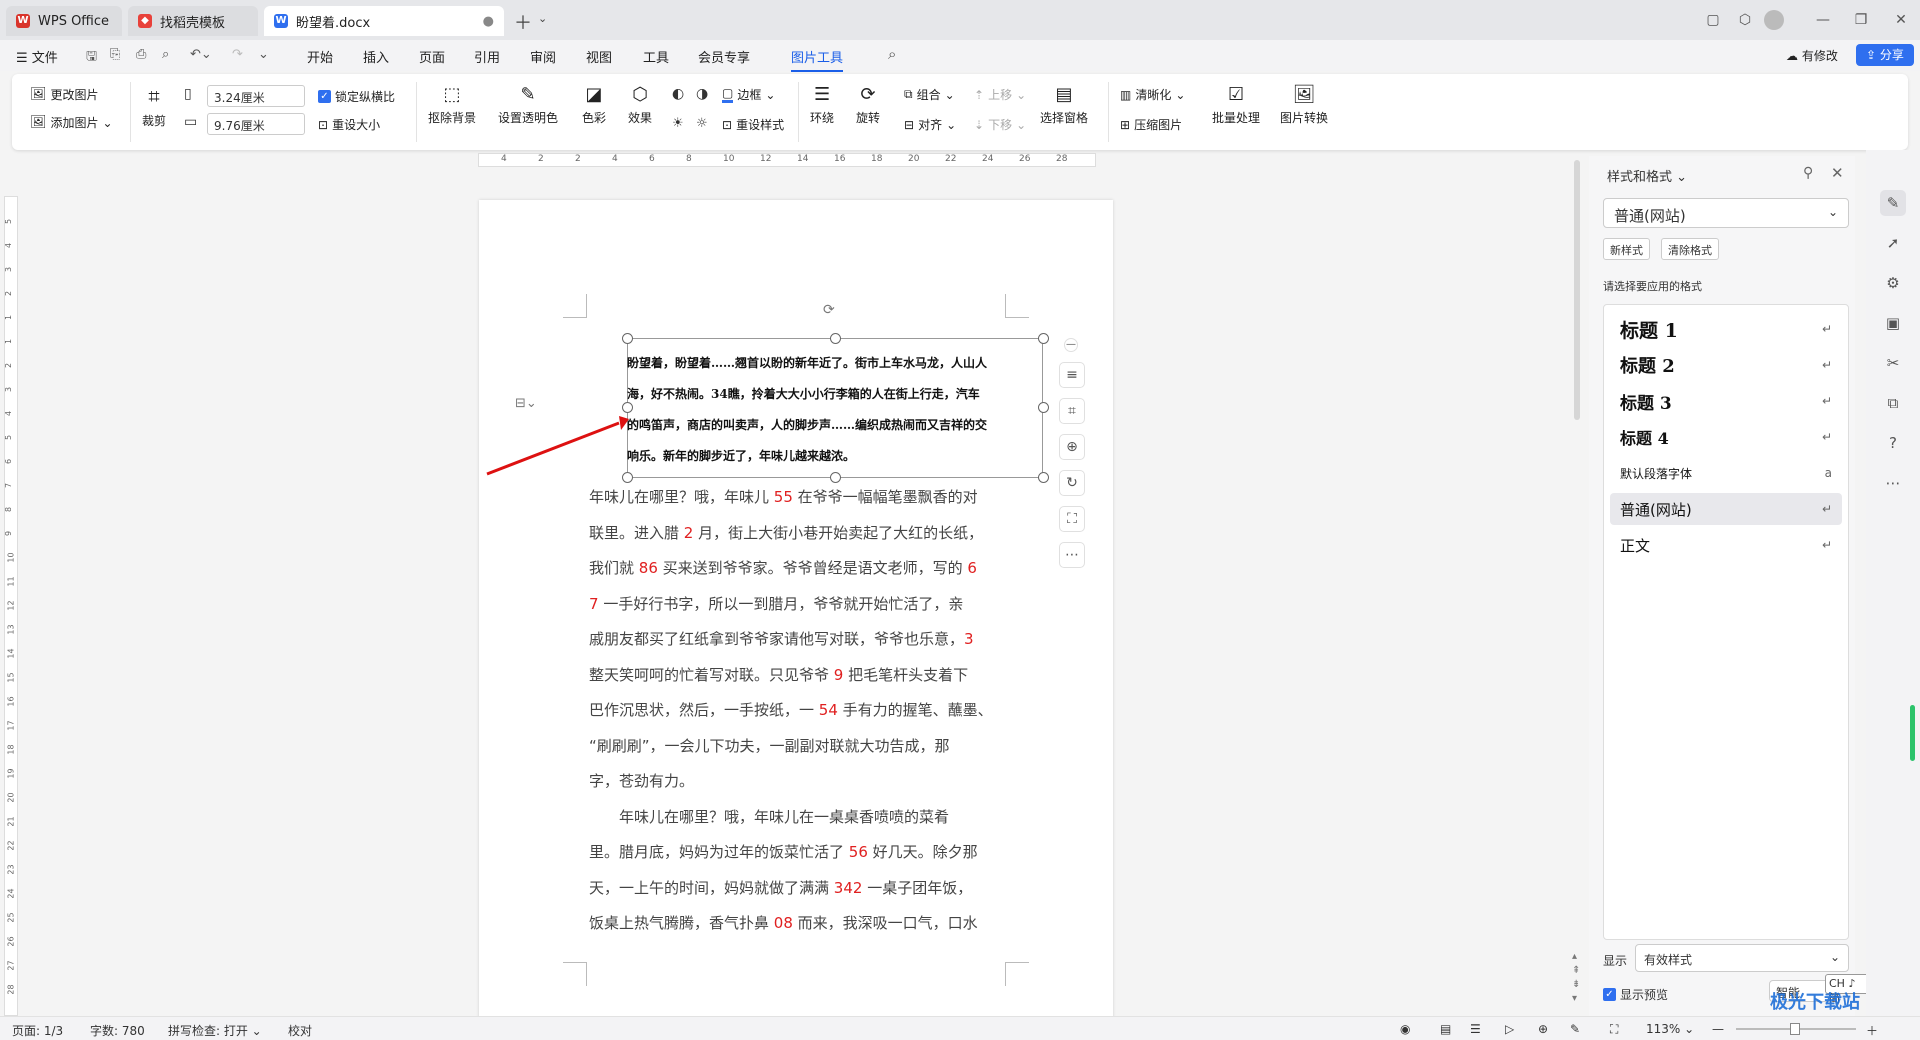  Describe the element at coordinates (1885, 55) in the screenshot. I see `share-button: ⇪ 分享` at that location.